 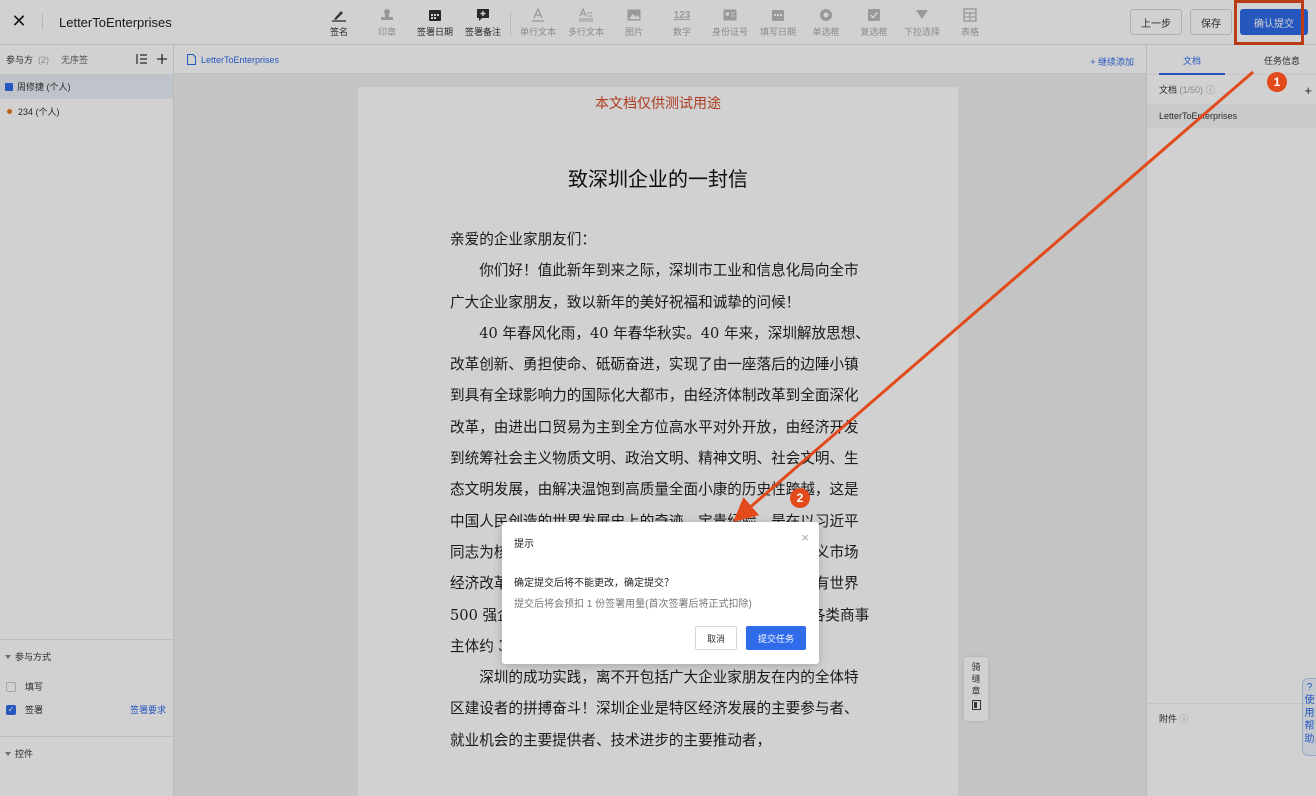 I want to click on annotation-badge-2: 2, so click(x=800, y=498).